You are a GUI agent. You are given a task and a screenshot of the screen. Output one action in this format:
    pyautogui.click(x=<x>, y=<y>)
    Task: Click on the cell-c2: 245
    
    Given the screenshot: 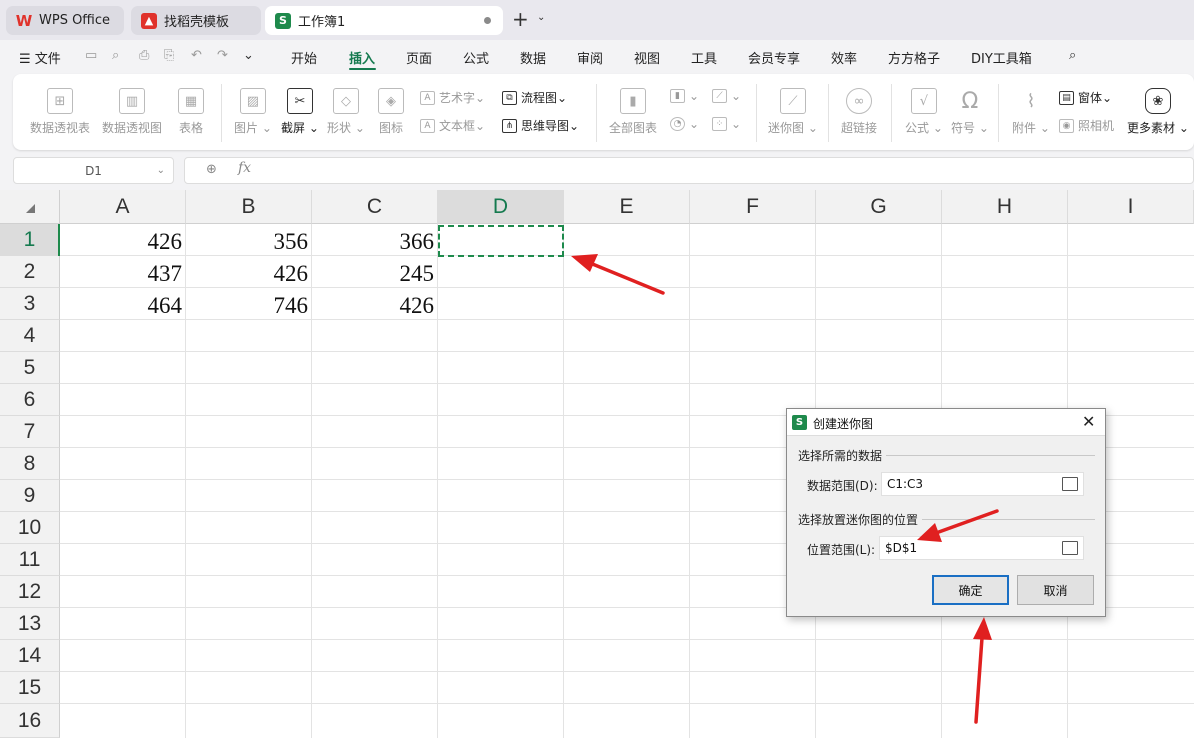 What is the action you would take?
    pyautogui.click(x=375, y=274)
    